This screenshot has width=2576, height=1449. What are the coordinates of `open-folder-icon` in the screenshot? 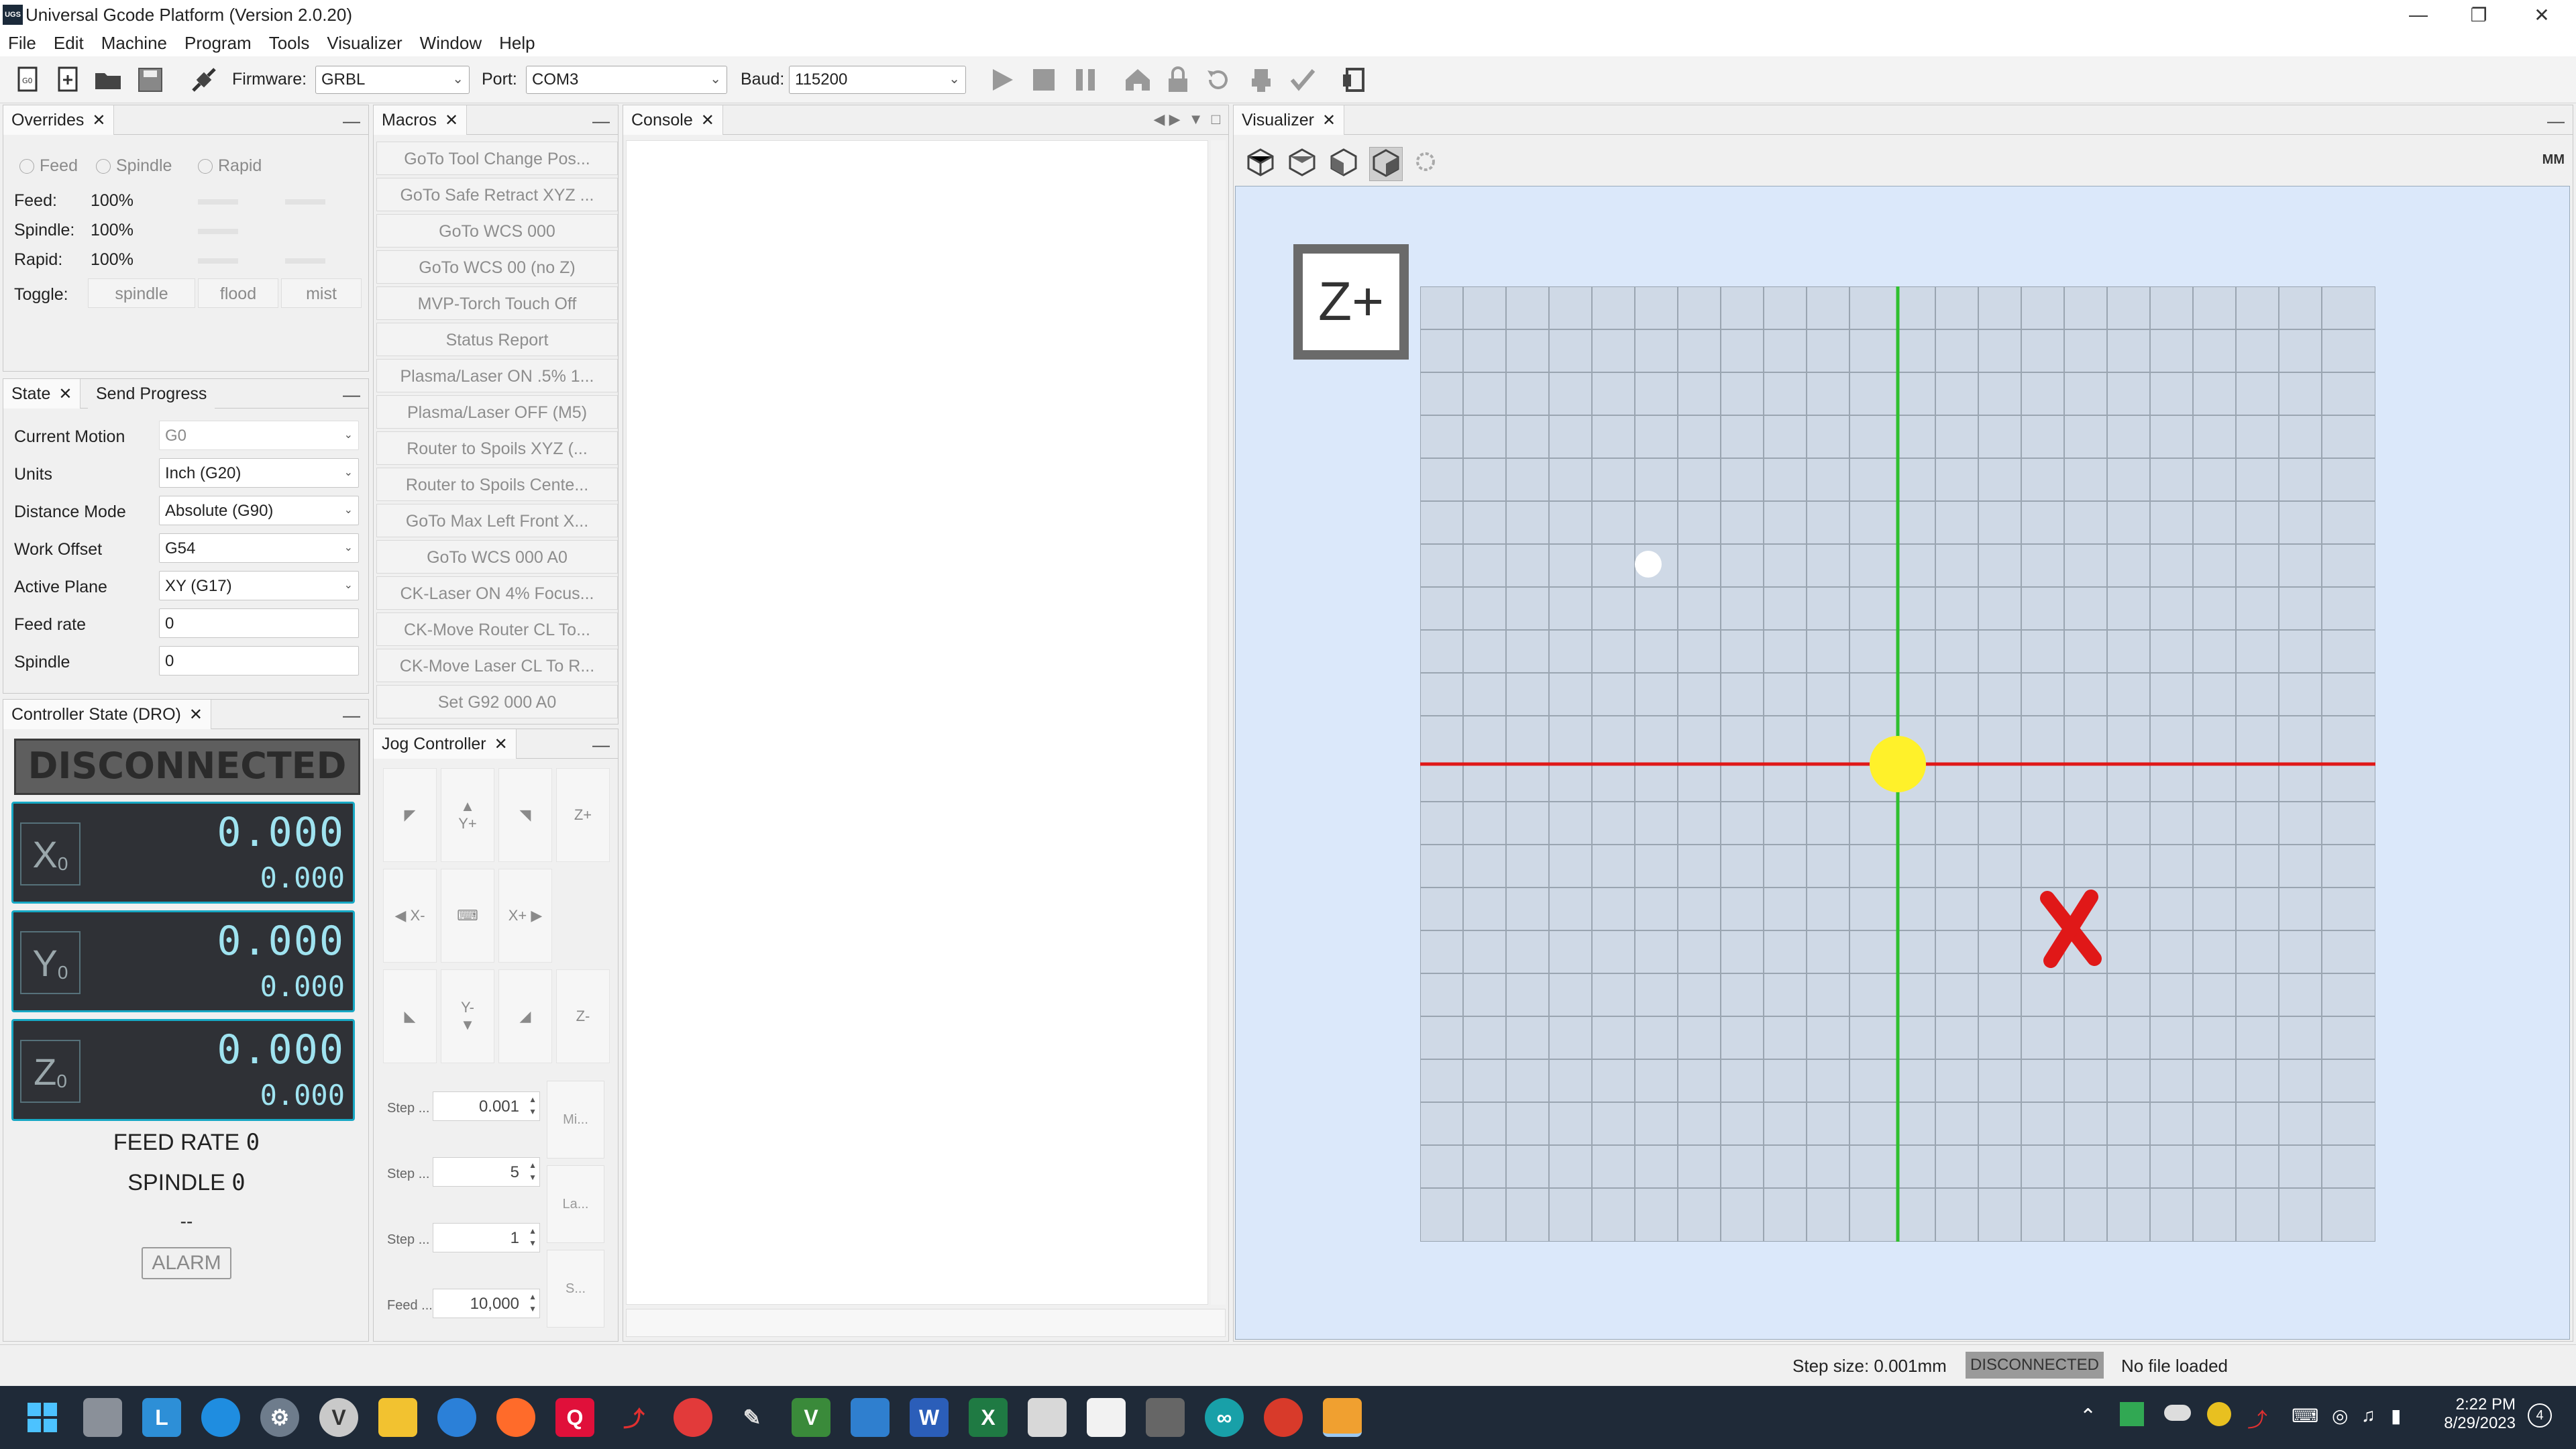 It's located at (109, 79).